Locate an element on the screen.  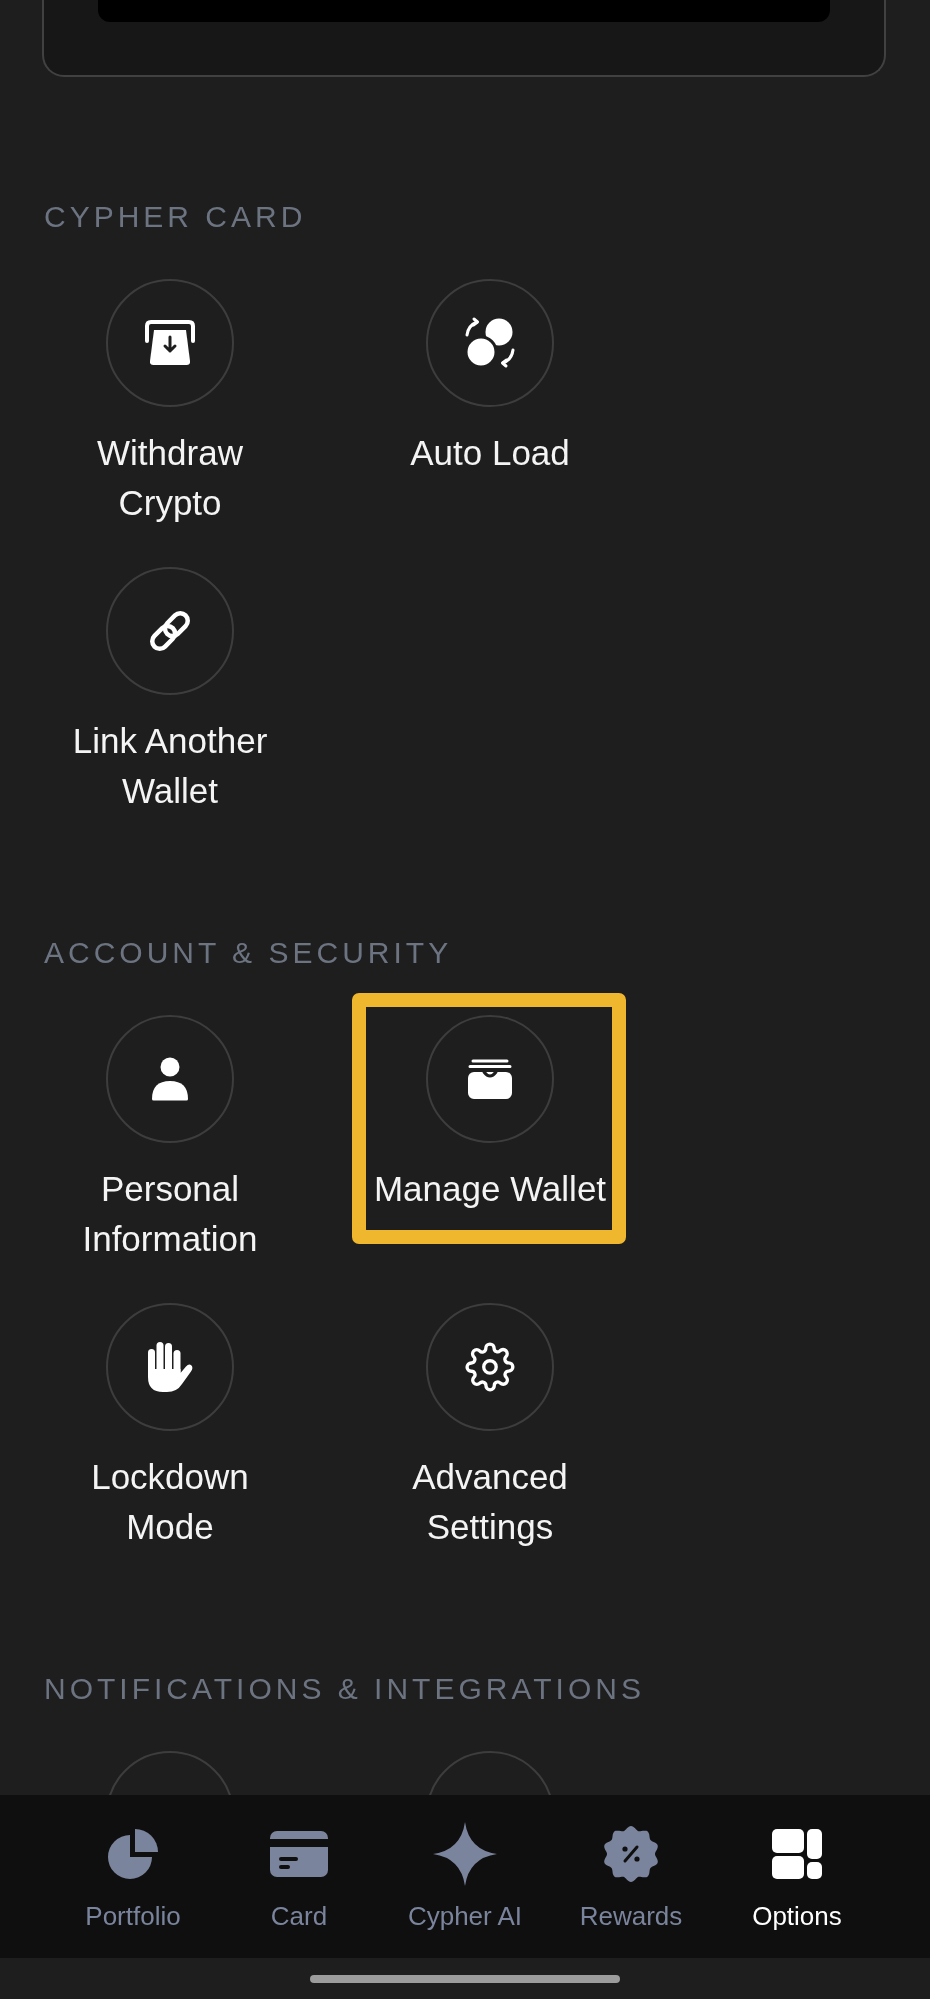
nav-tab: Options is located at coordinates (797, 1878).